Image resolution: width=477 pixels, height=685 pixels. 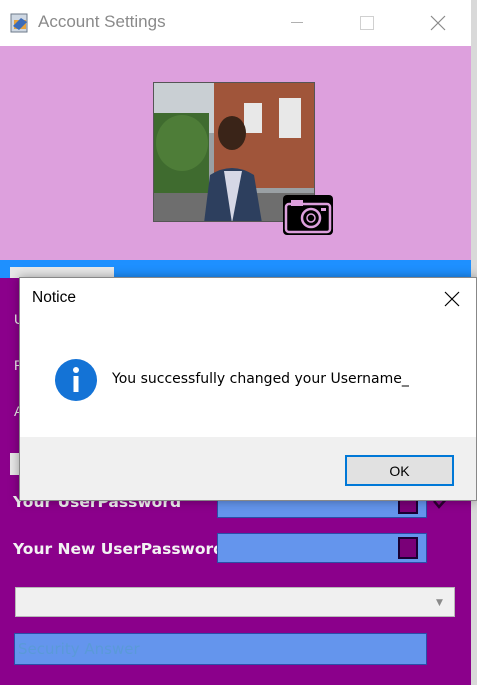 What do you see at coordinates (102, 21) in the screenshot?
I see `window-title: Account Settings` at bounding box center [102, 21].